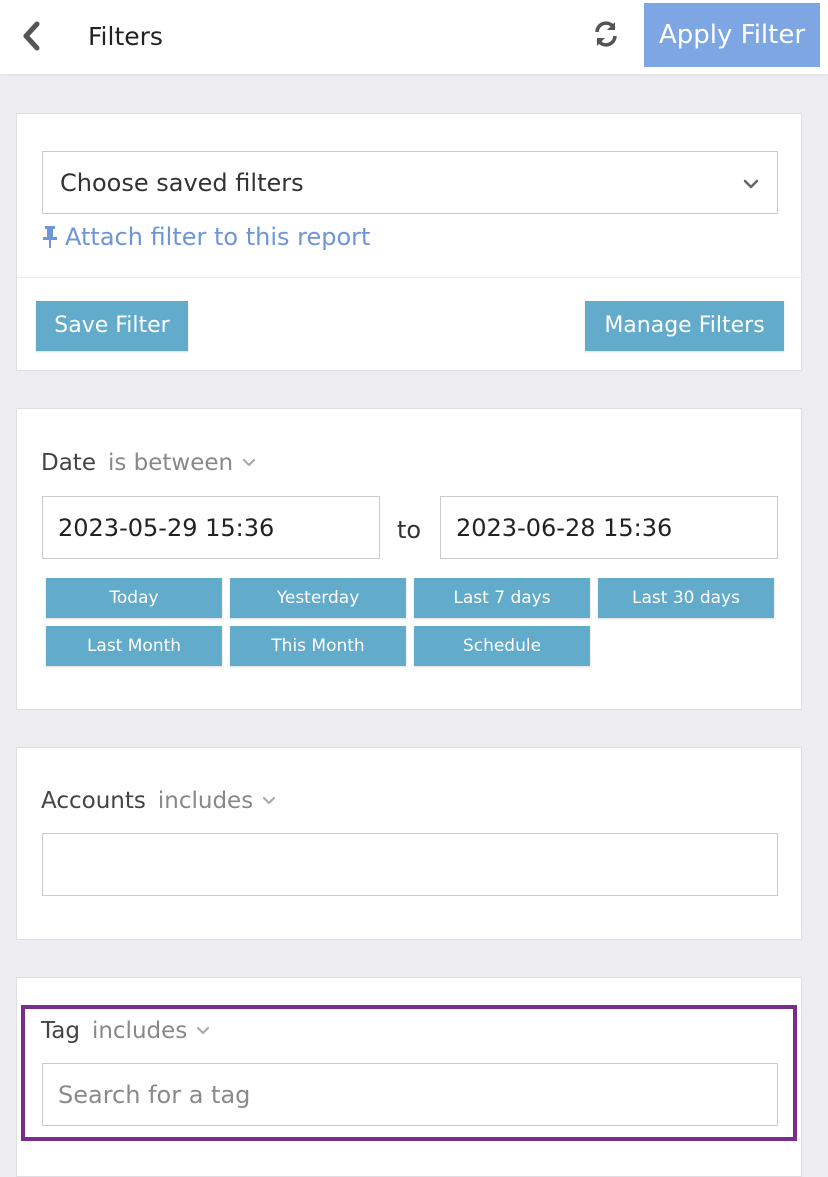  I want to click on accounts-operator-dropdown: includes, so click(217, 801).